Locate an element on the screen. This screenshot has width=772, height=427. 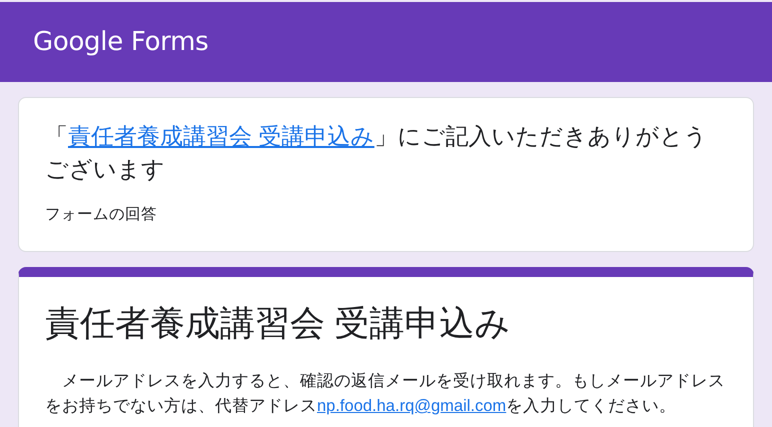
form-link: 責任者養成講習会 受講申込み is located at coordinates (221, 136).